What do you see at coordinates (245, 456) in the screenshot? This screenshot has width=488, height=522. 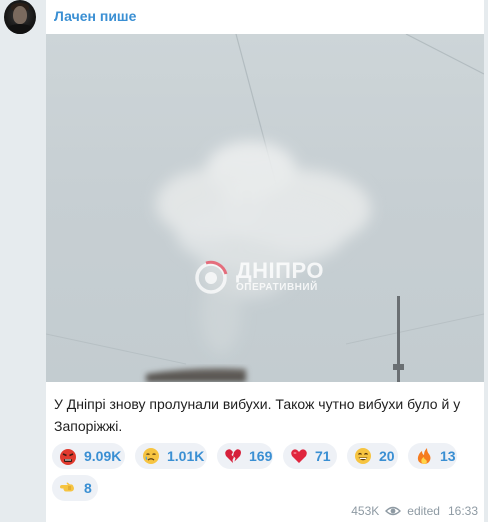 I see `reaction-broken-heart: 169` at bounding box center [245, 456].